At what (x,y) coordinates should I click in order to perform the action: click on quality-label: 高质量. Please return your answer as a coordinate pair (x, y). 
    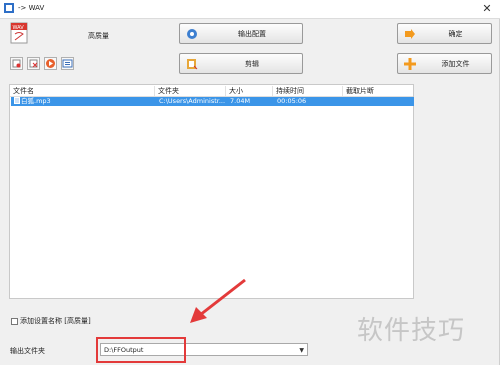
    Looking at the image, I should click on (98, 36).